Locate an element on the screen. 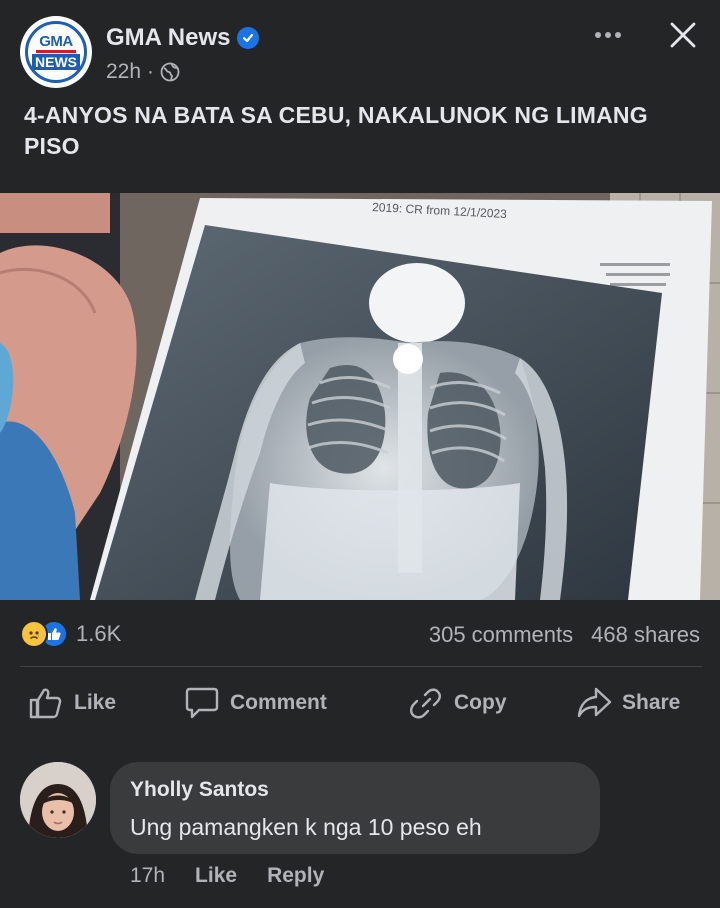  comment-like-button: Like is located at coordinates (216, 876).